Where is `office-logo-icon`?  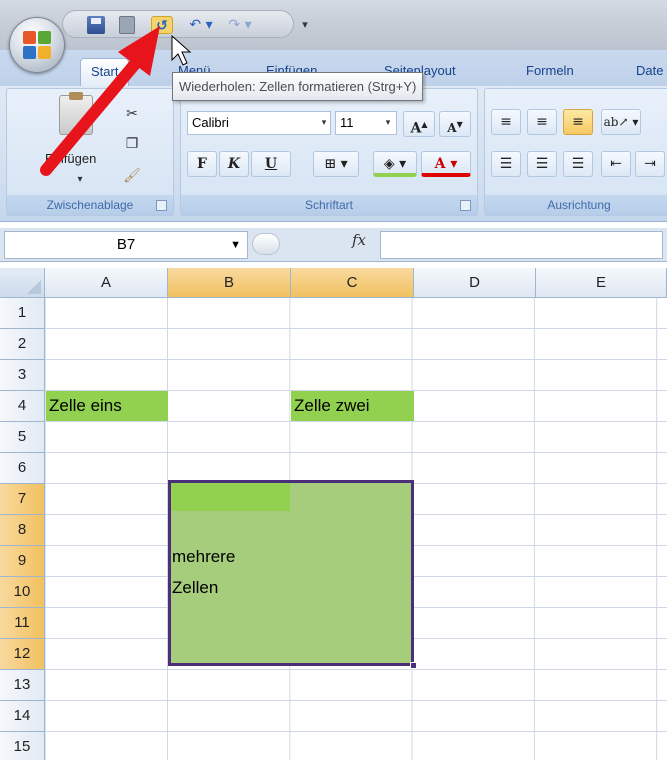 office-logo-icon is located at coordinates (37, 45).